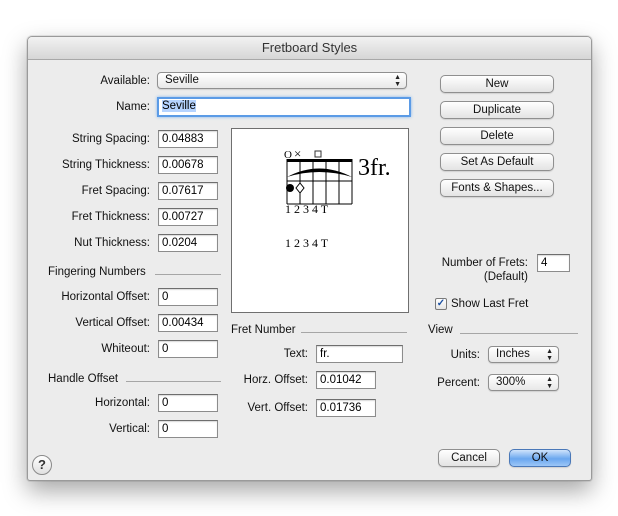 This screenshot has width=618, height=516. I want to click on cancel-button: Cancel, so click(469, 458).